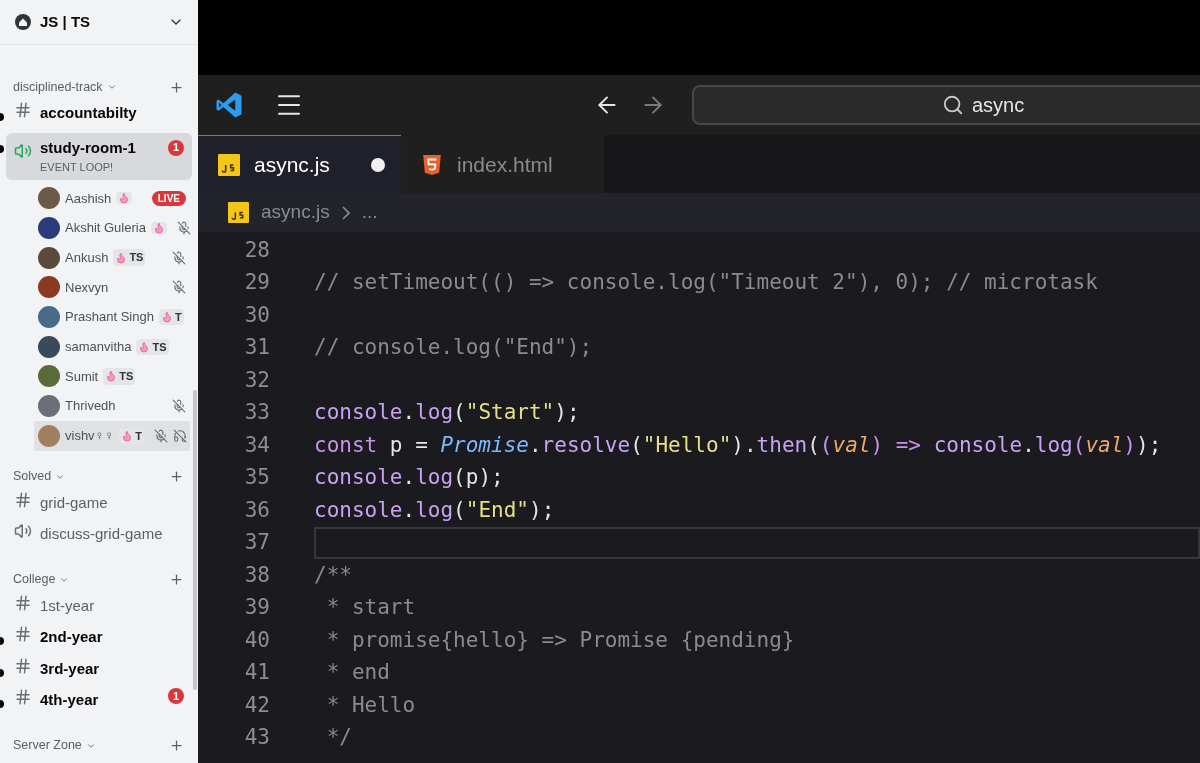  Describe the element at coordinates (256, 672) in the screenshot. I see `line-number: 41` at that location.